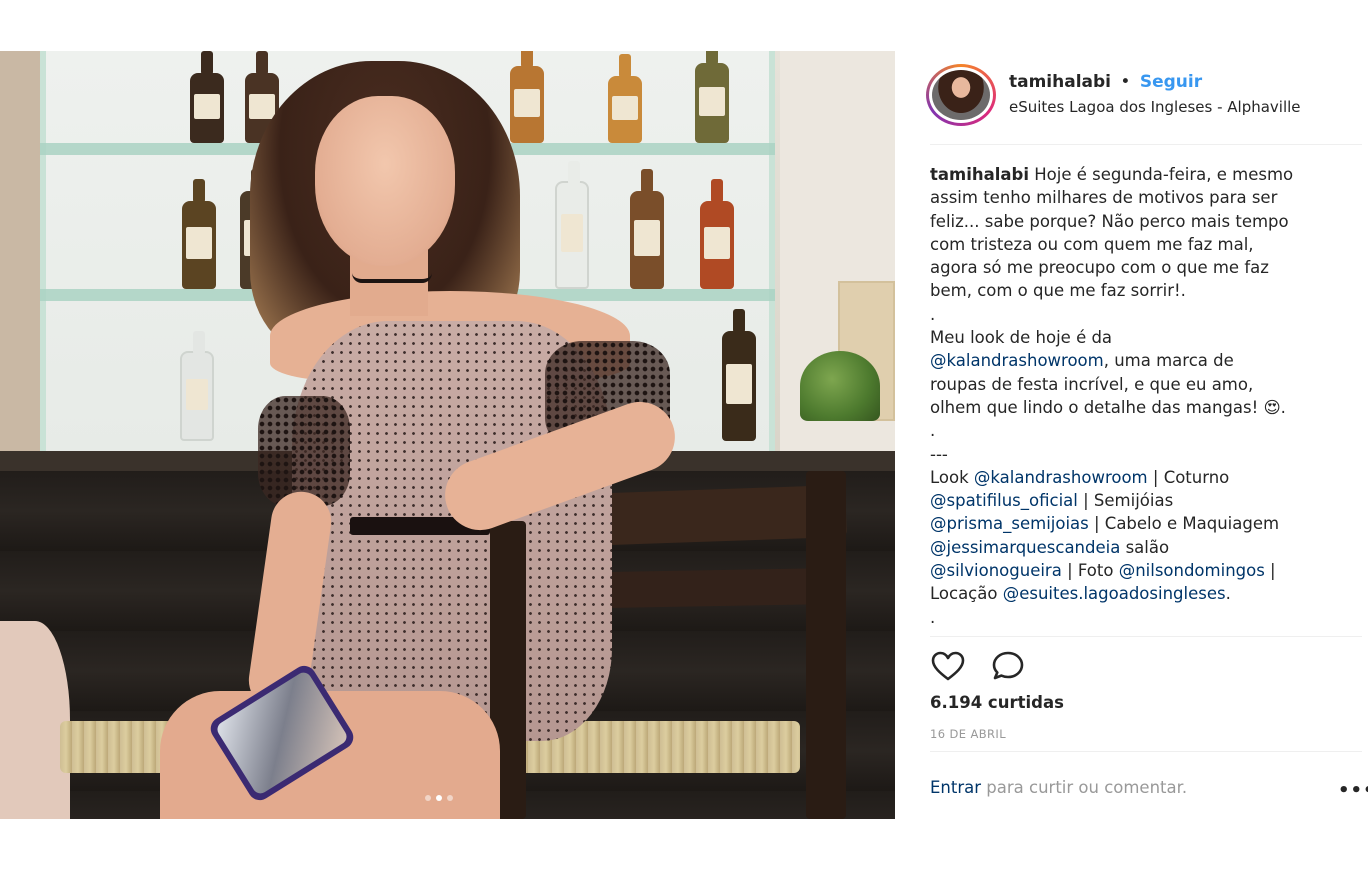 The height and width of the screenshot is (870, 1368). What do you see at coordinates (939, 454) in the screenshot?
I see `caption-text: ---` at bounding box center [939, 454].